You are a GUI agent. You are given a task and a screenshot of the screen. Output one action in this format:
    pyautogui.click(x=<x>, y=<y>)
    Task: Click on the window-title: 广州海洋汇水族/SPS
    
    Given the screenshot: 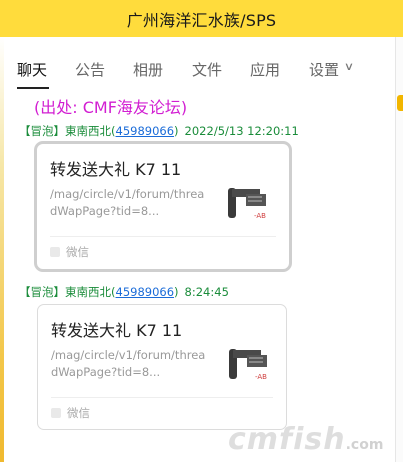 What is the action you would take?
    pyautogui.click(x=201, y=20)
    